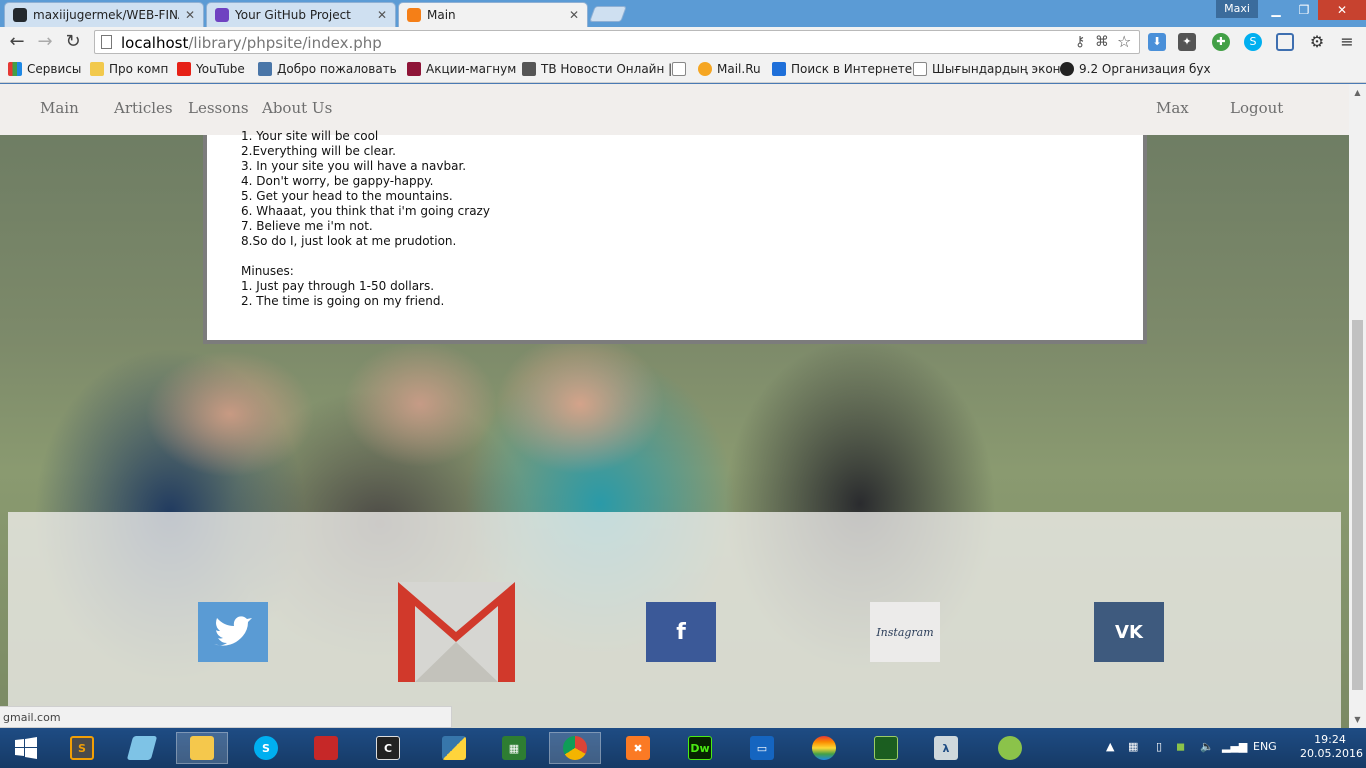  Describe the element at coordinates (1265, 746) in the screenshot. I see `language-indicator: ENG` at that location.